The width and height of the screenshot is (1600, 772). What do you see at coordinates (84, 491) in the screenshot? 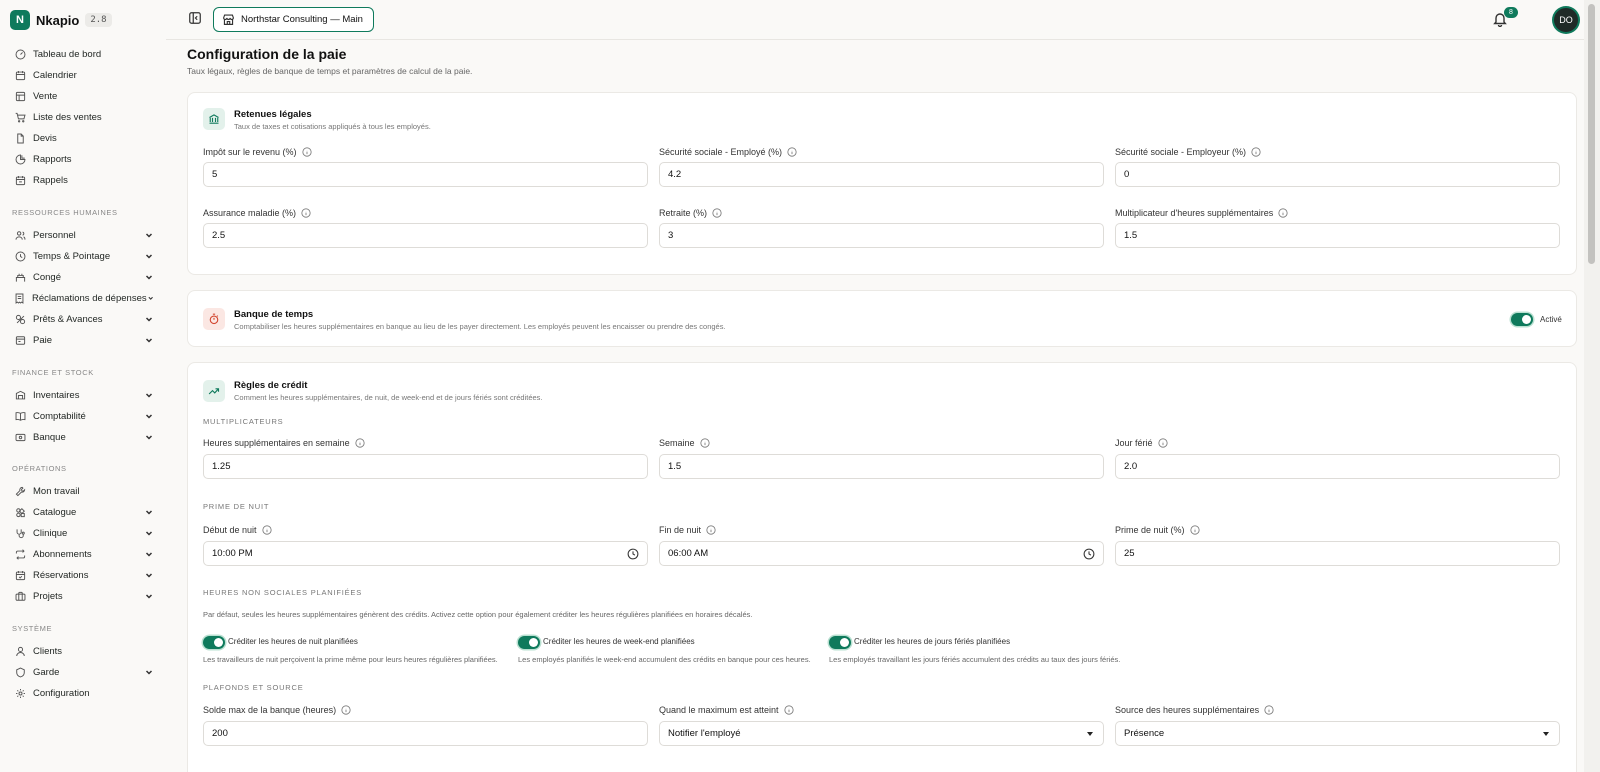
I see `sidebar-item-my-work: Mon travail` at bounding box center [84, 491].